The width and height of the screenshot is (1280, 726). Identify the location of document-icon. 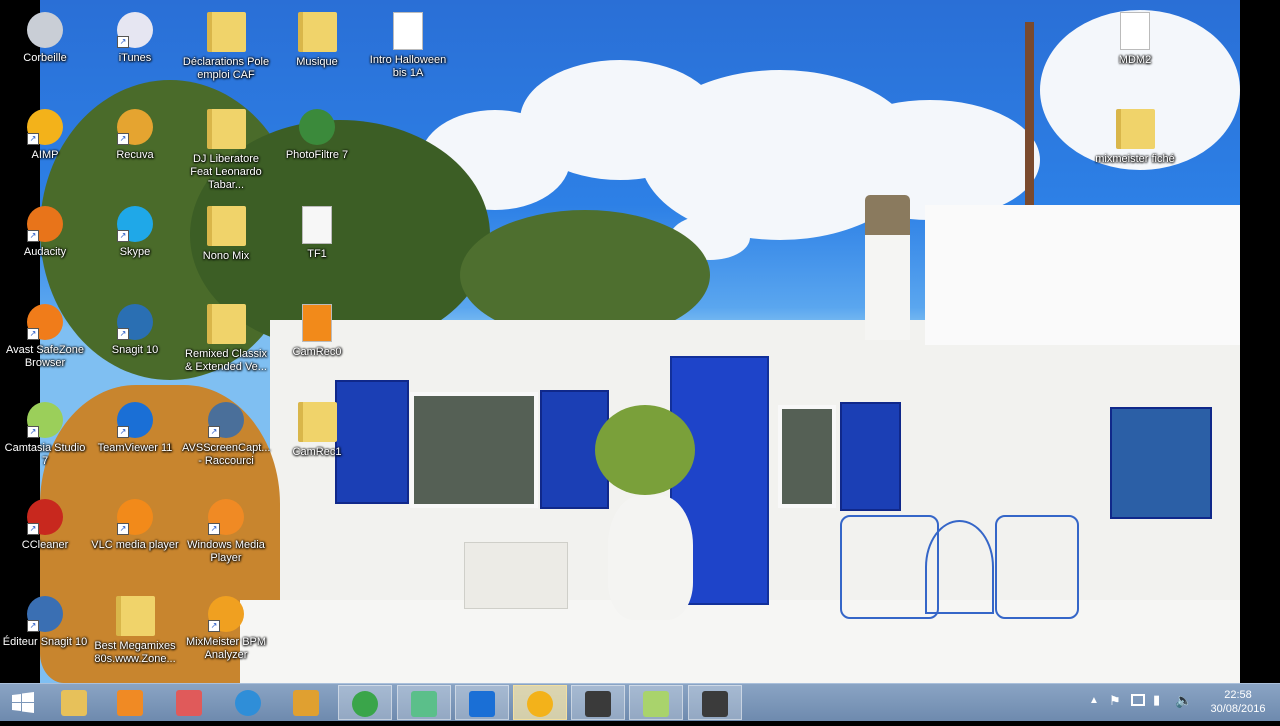
(317, 225).